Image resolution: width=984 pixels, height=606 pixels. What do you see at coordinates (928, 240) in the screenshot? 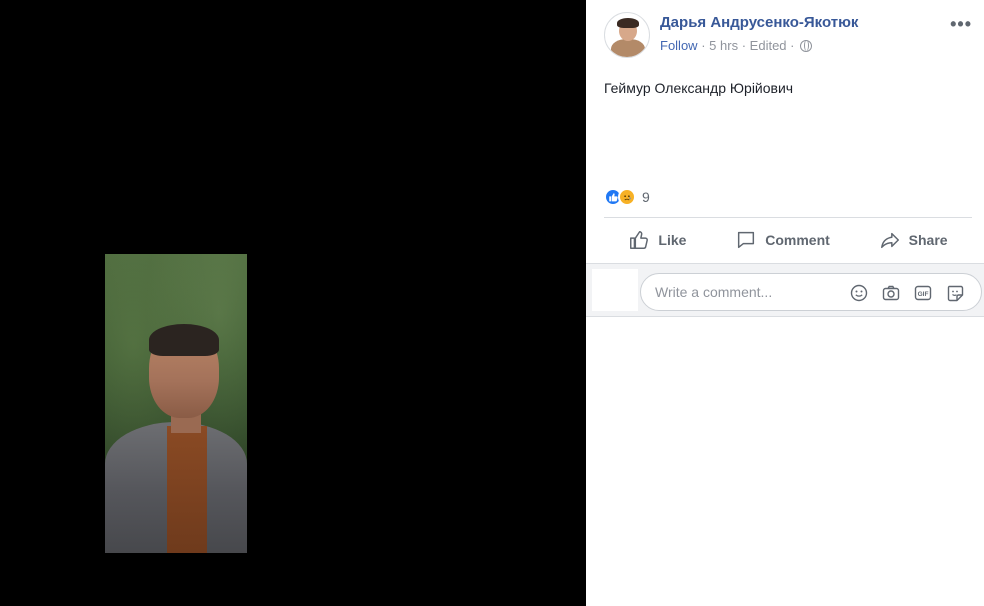
I see `share-label: Share` at bounding box center [928, 240].